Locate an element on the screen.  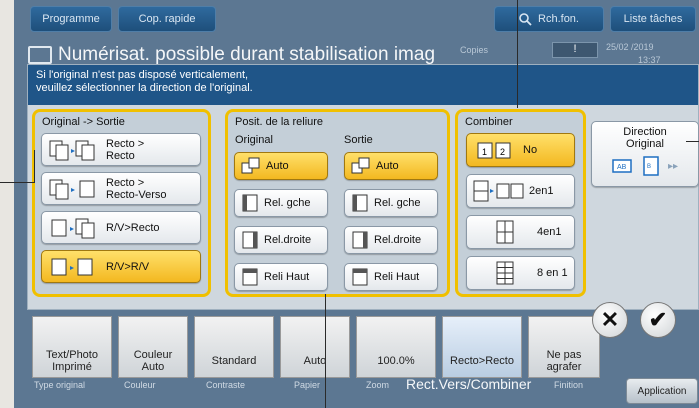
combine-2in1-button: 2en1 is located at coordinates (520, 191).